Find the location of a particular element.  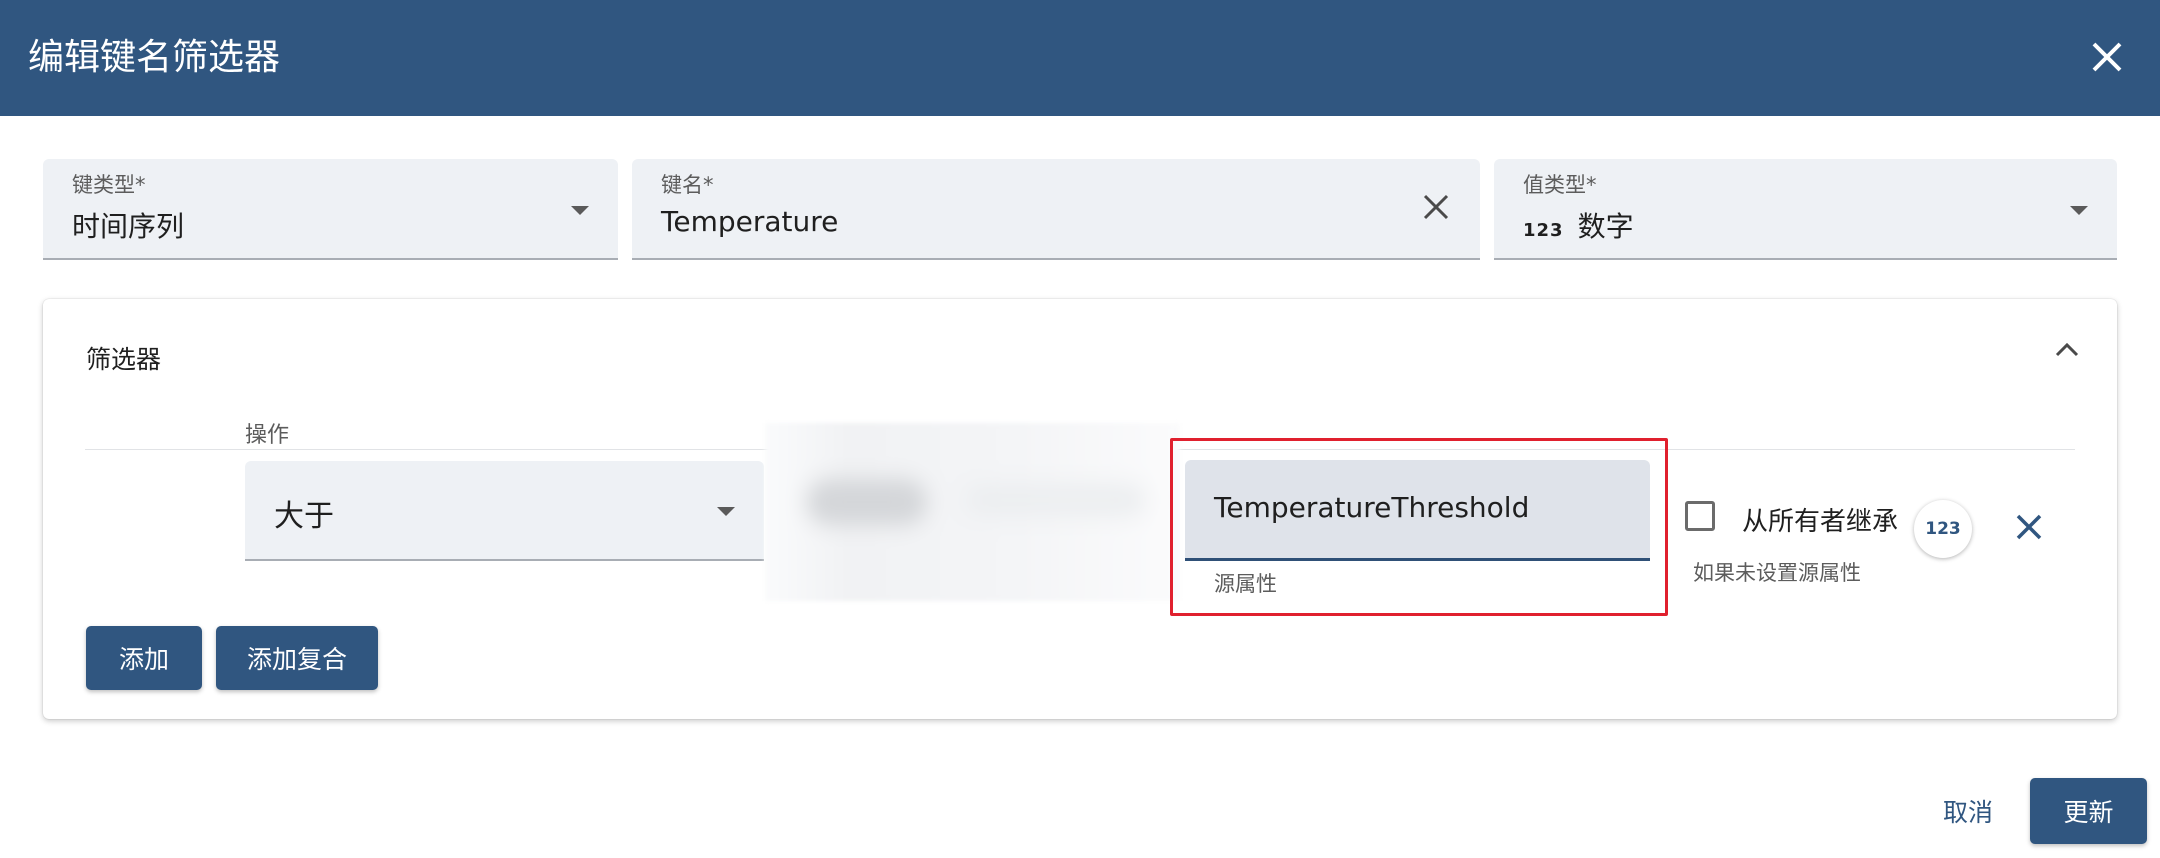

dialog-title: 编辑键名筛选器 is located at coordinates (154, 57).